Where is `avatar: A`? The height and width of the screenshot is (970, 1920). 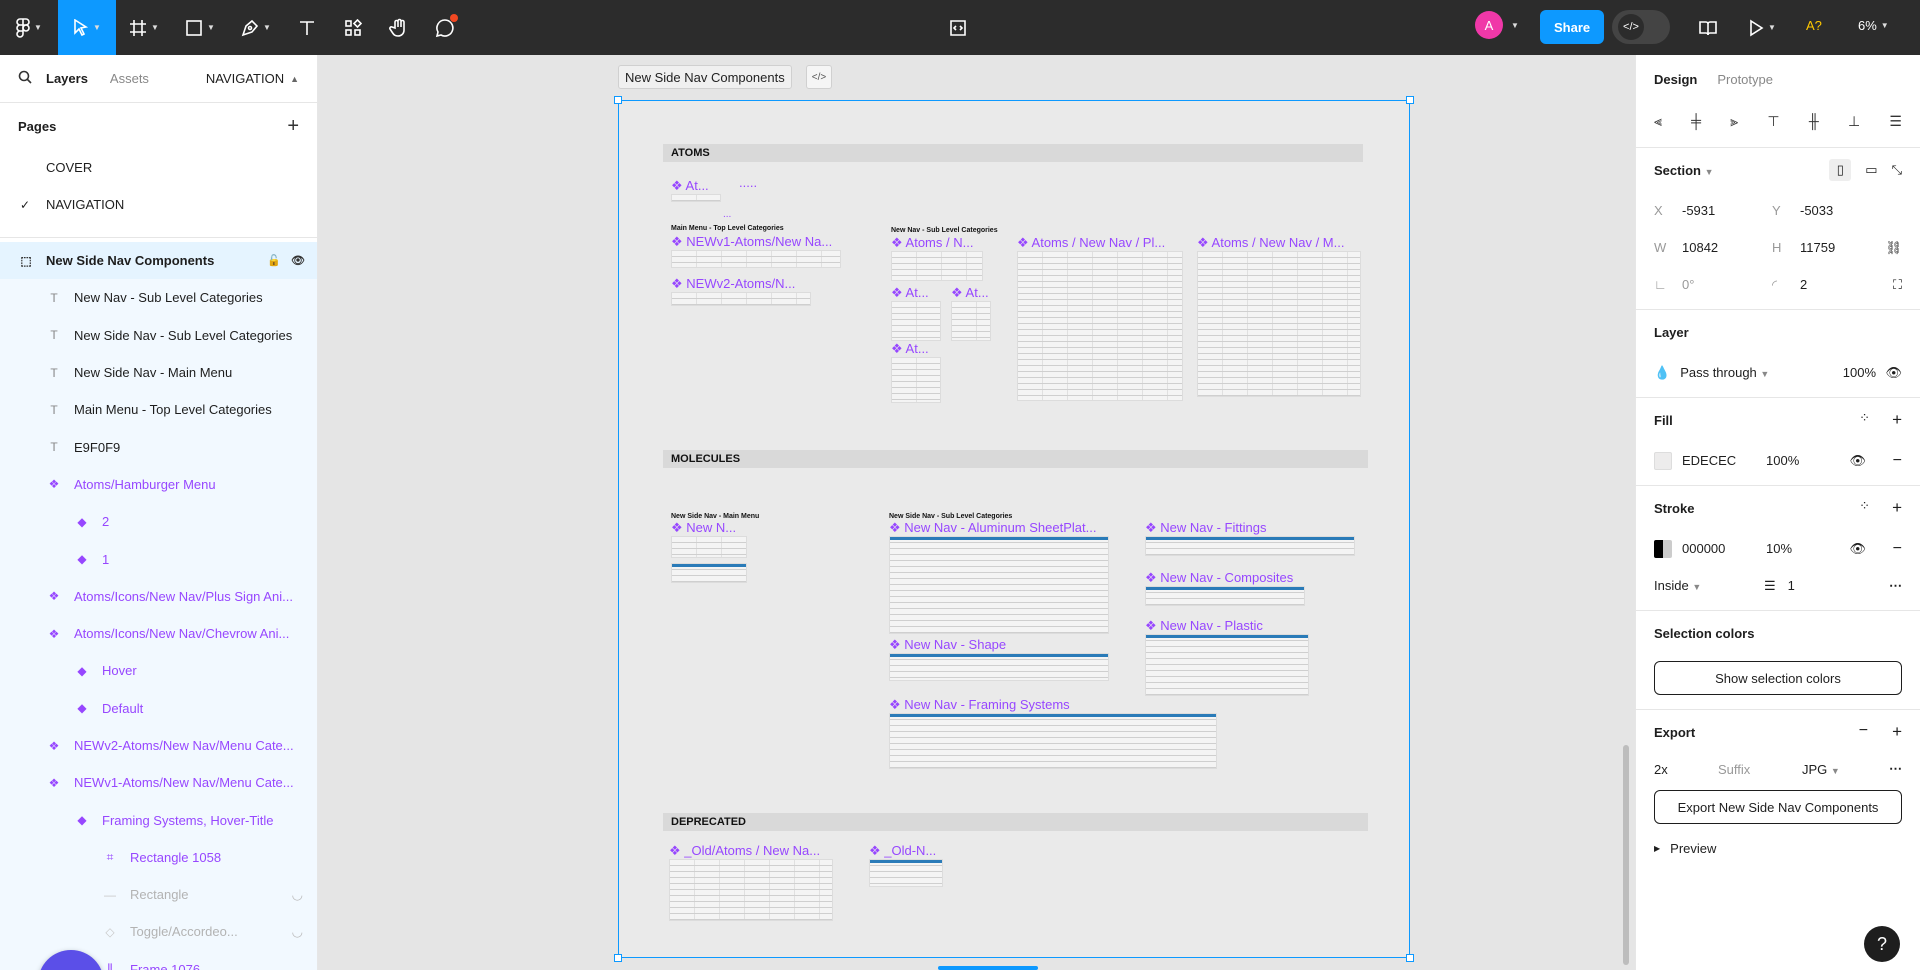
avatar: A is located at coordinates (1489, 25).